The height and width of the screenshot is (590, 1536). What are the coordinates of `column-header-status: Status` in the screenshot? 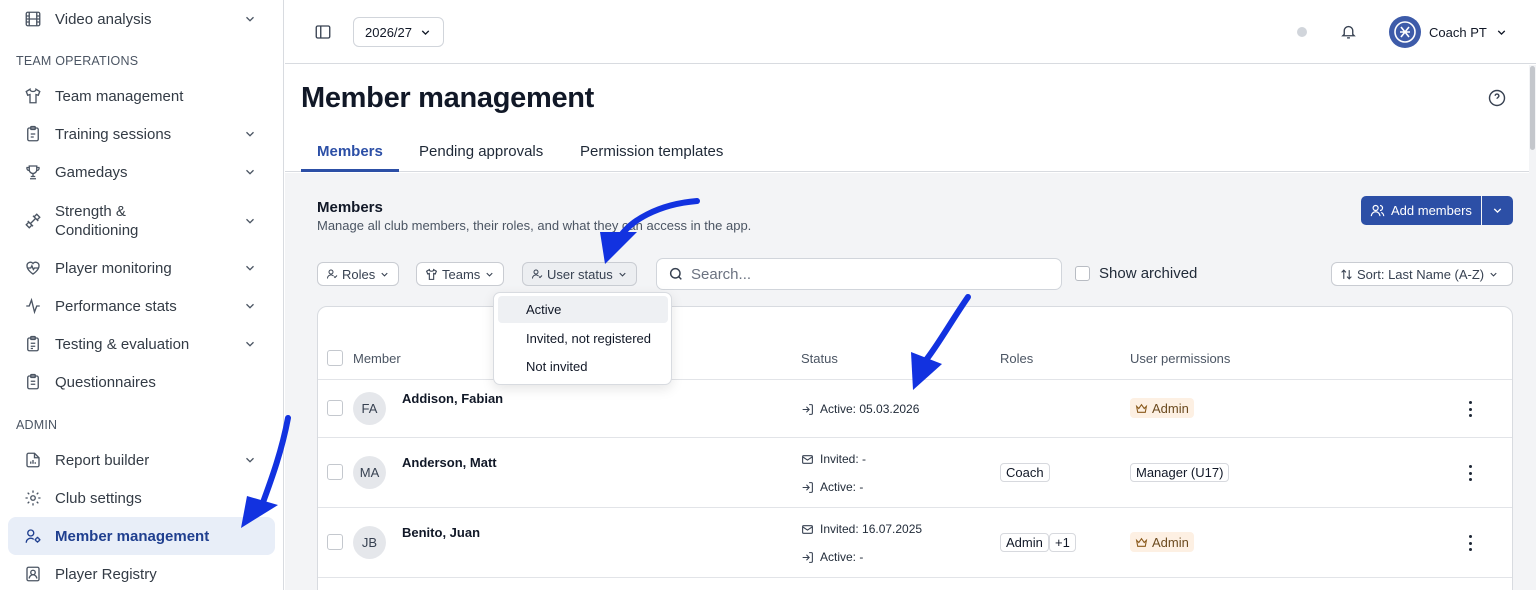 It's located at (819, 358).